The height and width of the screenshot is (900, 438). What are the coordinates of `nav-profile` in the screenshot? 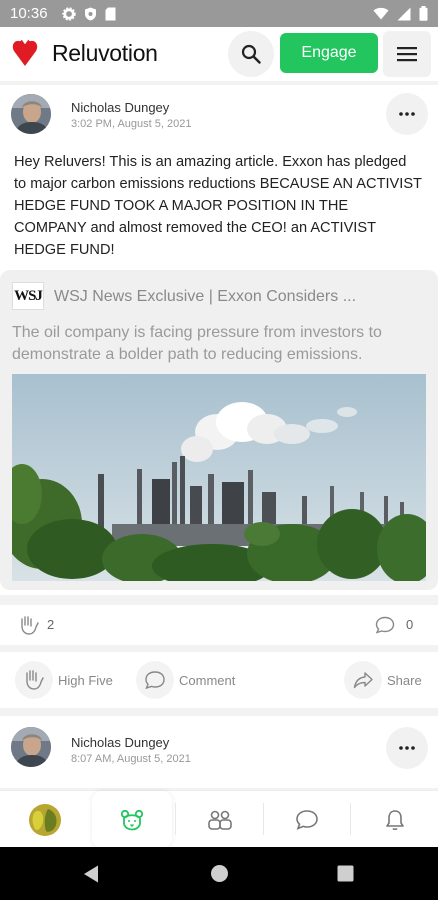 It's located at (45, 819).